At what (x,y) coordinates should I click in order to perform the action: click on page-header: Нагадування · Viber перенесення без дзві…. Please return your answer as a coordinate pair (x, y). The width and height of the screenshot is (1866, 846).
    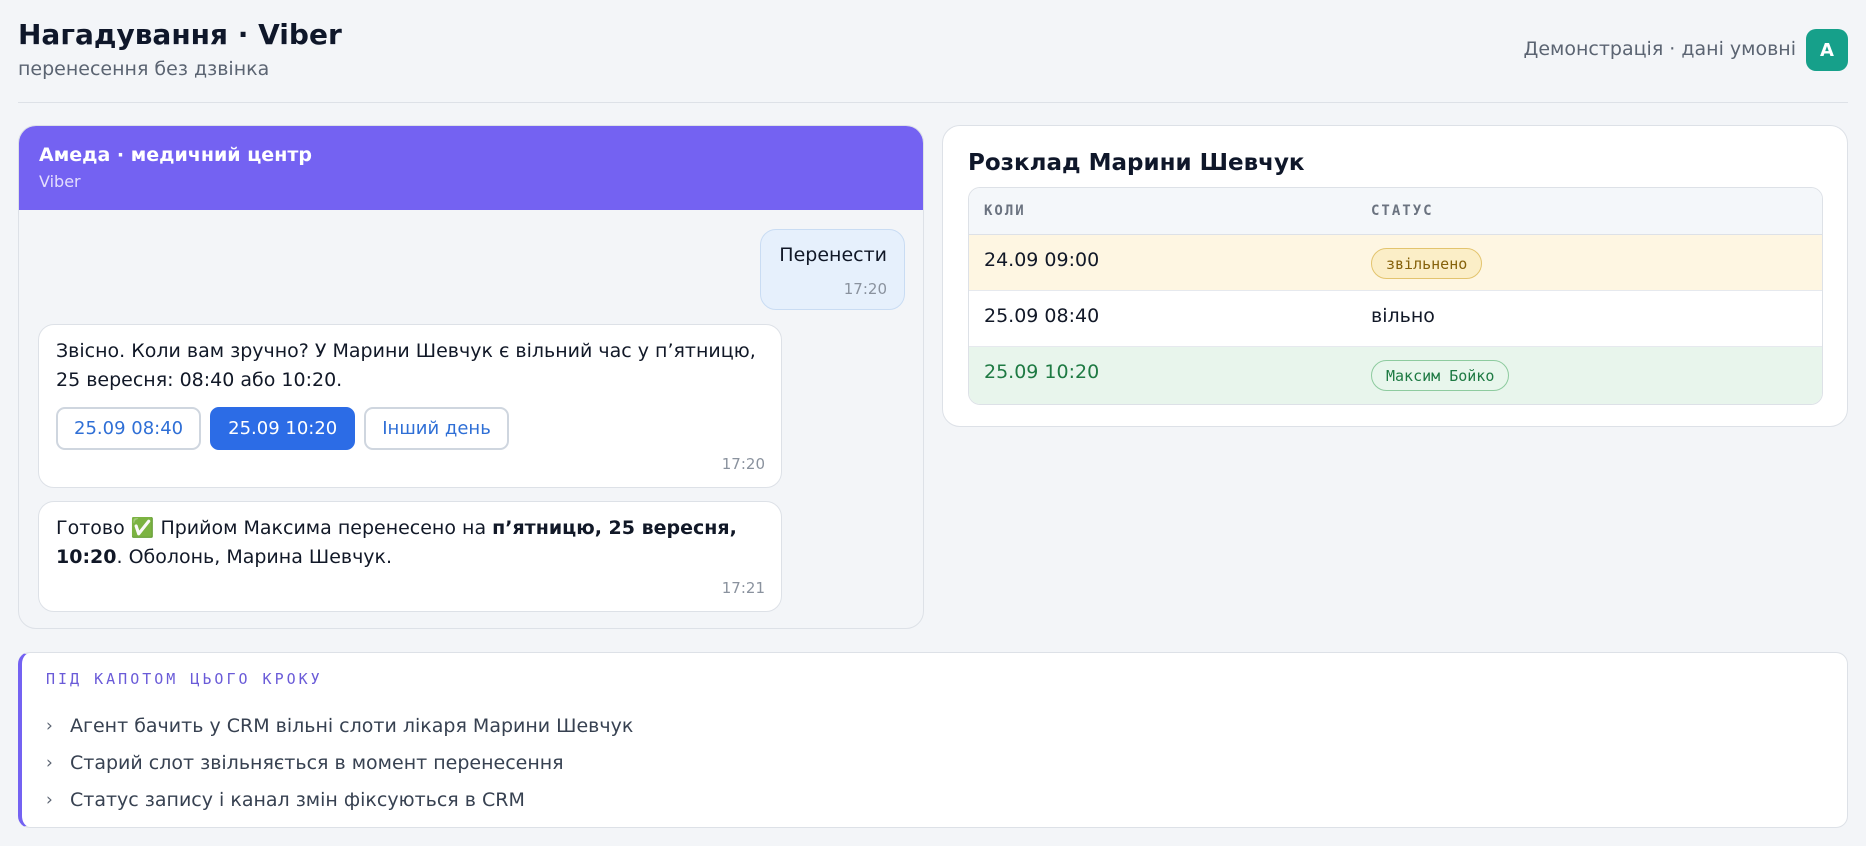
    Looking at the image, I should click on (933, 51).